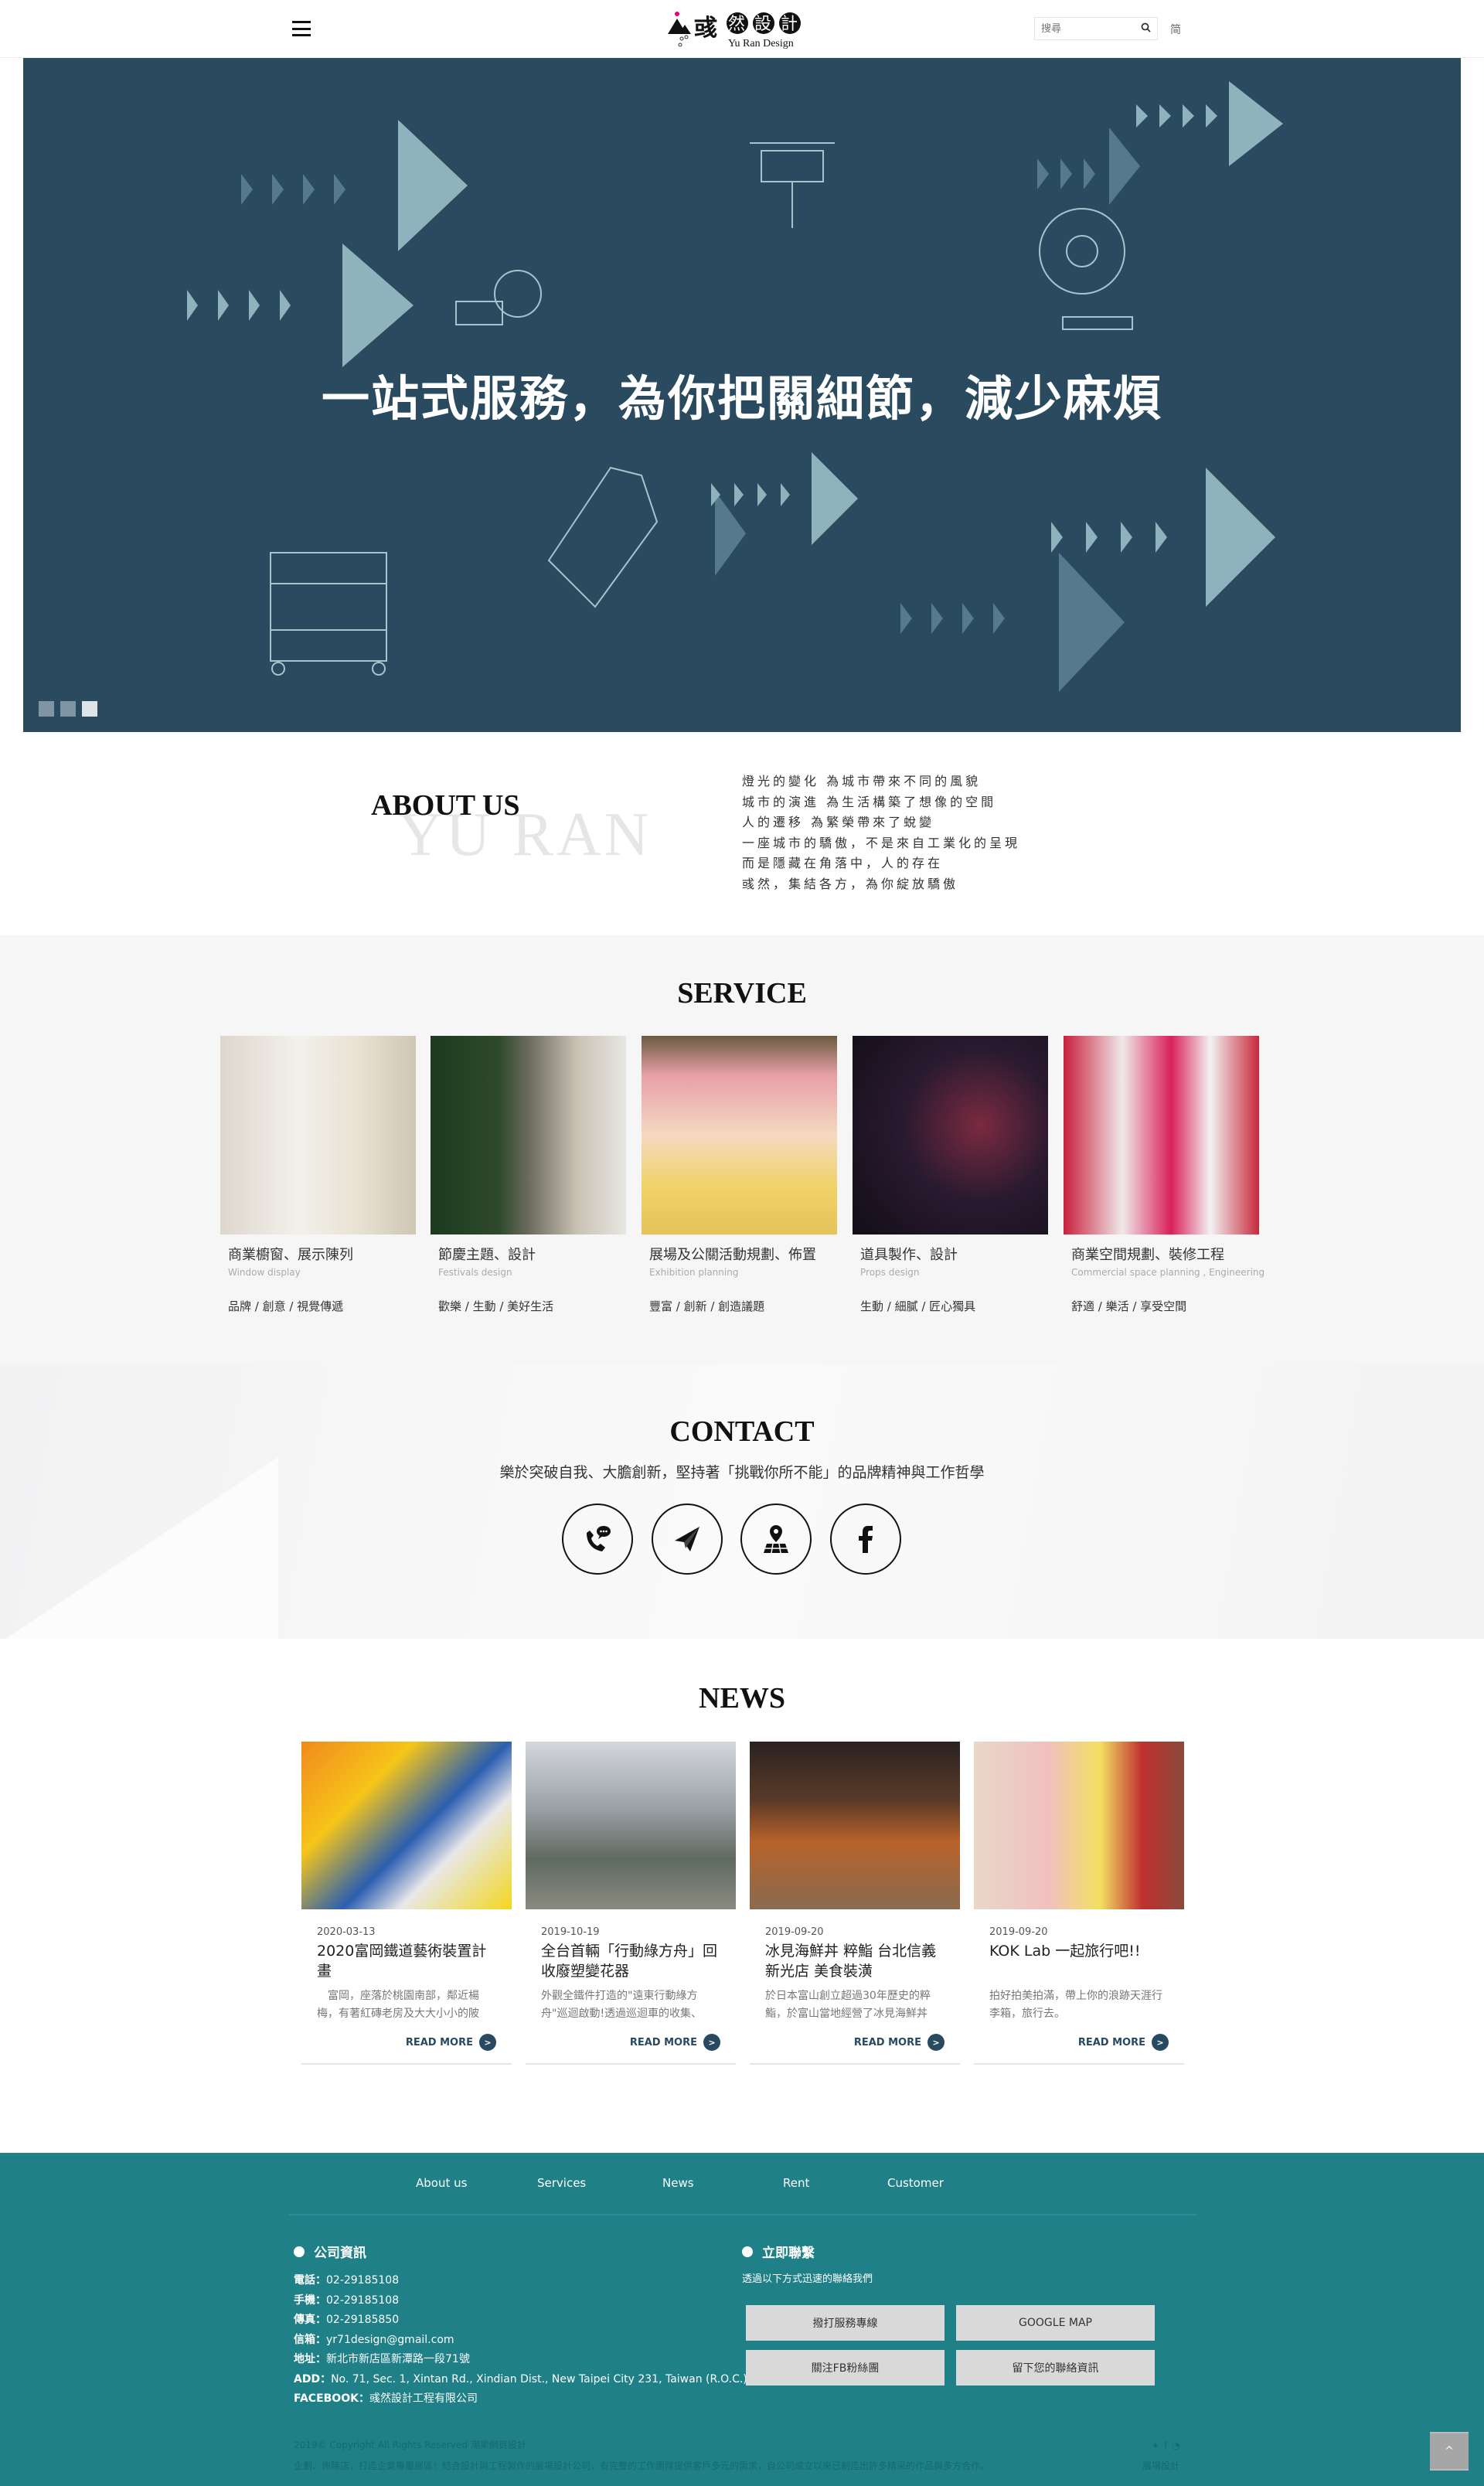  What do you see at coordinates (707, 1306) in the screenshot?
I see `service-tags: 豐富 / 創新 / 創造議題` at bounding box center [707, 1306].